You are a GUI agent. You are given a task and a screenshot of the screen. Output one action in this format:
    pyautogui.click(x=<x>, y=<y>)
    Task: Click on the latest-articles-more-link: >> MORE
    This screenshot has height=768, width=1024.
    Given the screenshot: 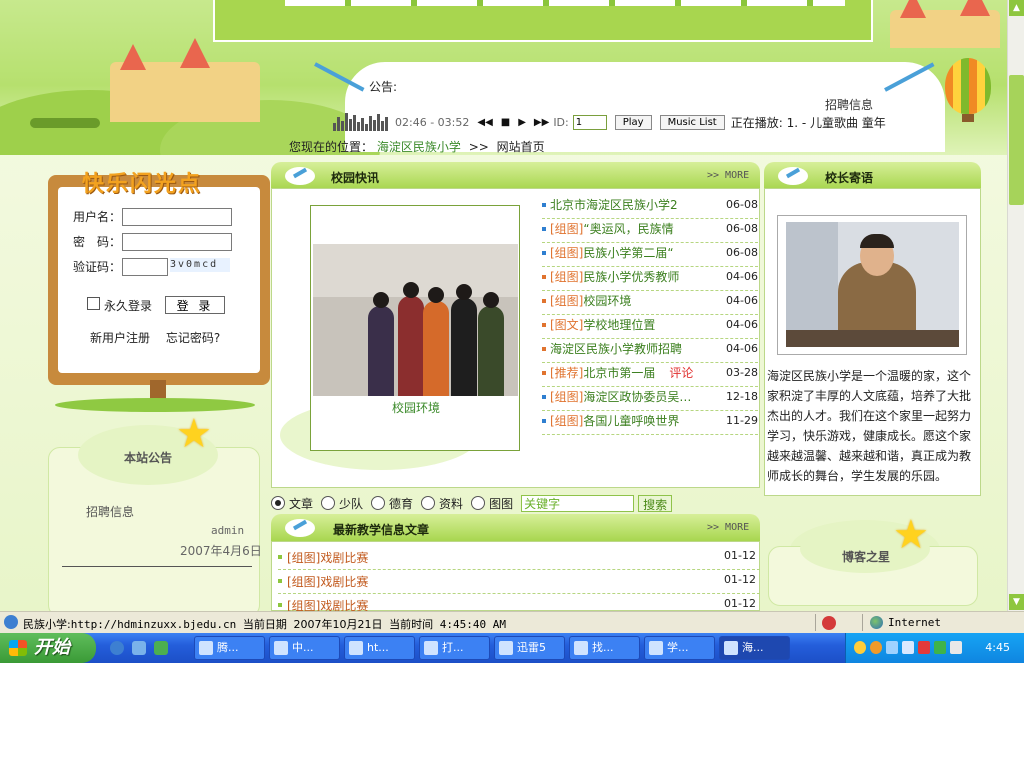 What is the action you would take?
    pyautogui.click(x=728, y=527)
    